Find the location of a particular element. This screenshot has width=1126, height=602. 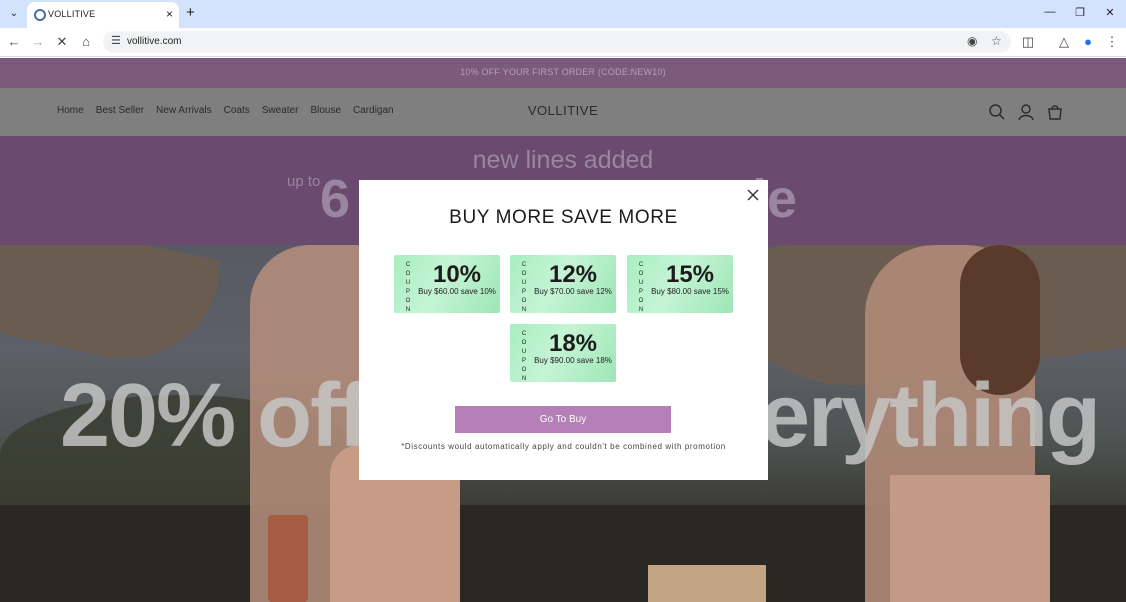

menu-kebab-icon: ⋮ is located at coordinates (1112, 42).